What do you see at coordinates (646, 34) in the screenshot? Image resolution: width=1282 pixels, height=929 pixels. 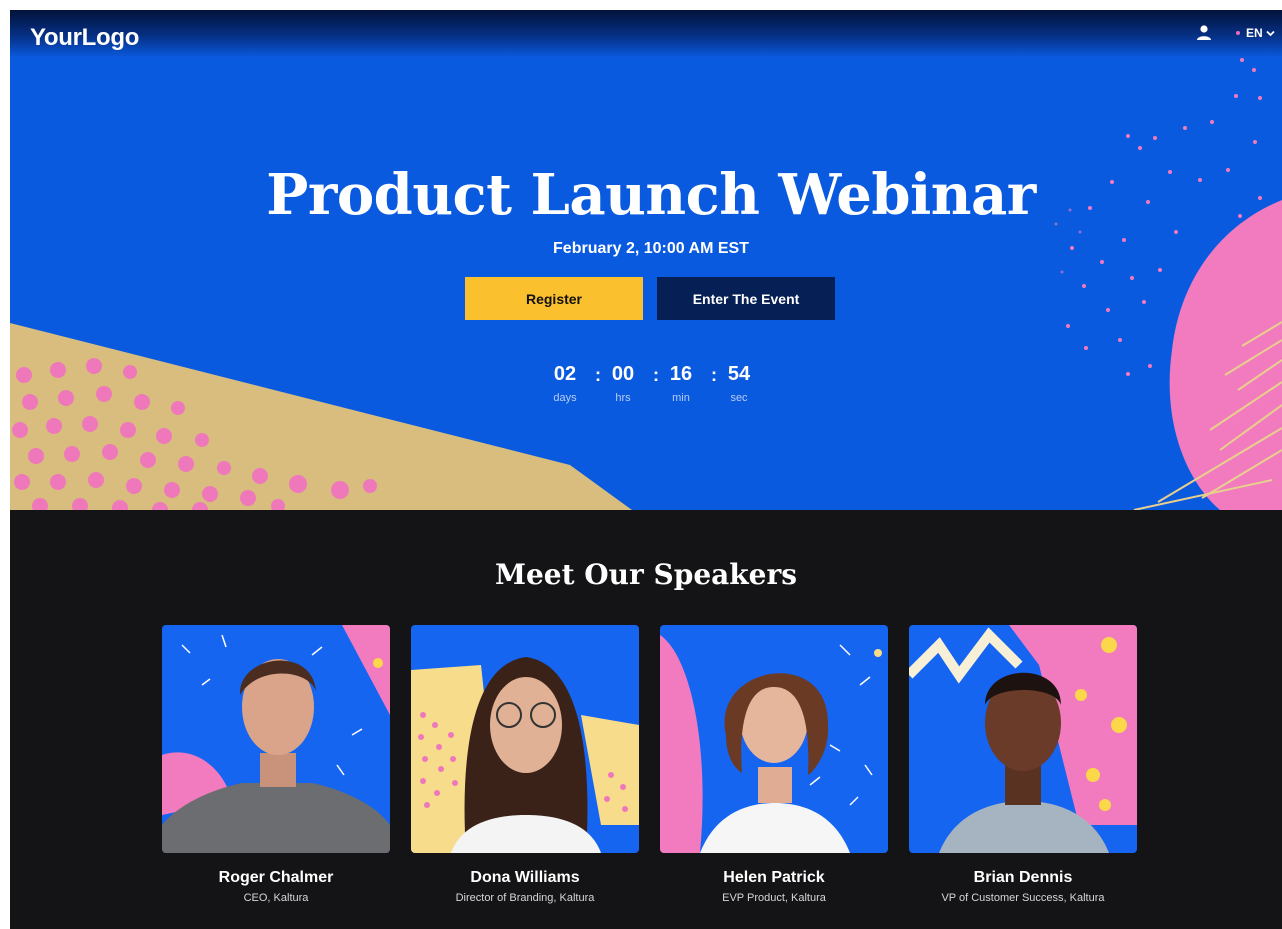 I see `top-bar: YourLogo EN` at bounding box center [646, 34].